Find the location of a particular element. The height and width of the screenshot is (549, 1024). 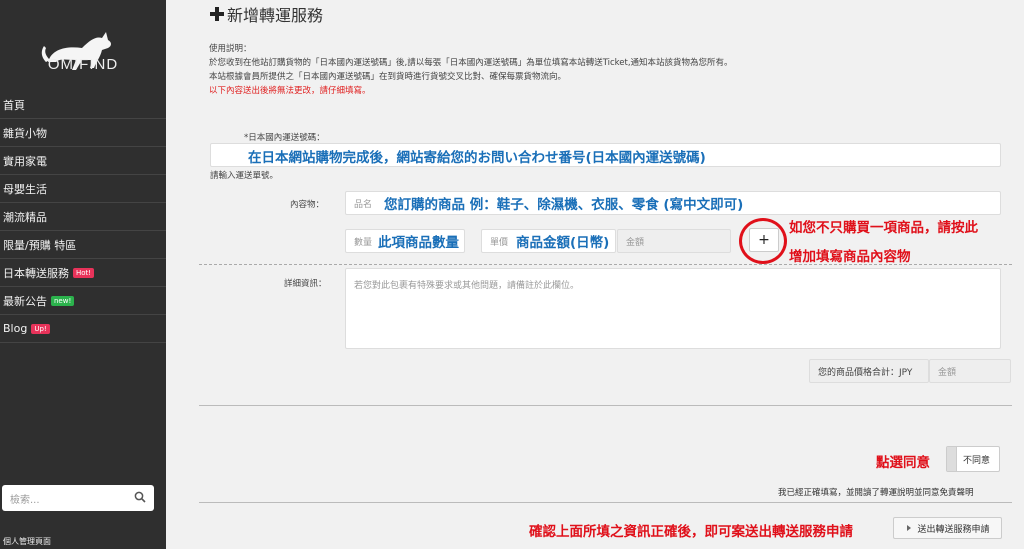

total-amount-field: 金額 is located at coordinates (970, 371).